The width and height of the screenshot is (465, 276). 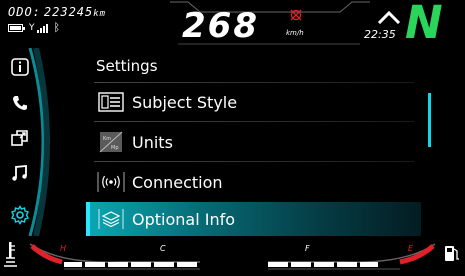 I want to click on sidebar-item-screen-switch, so click(x=20, y=138).